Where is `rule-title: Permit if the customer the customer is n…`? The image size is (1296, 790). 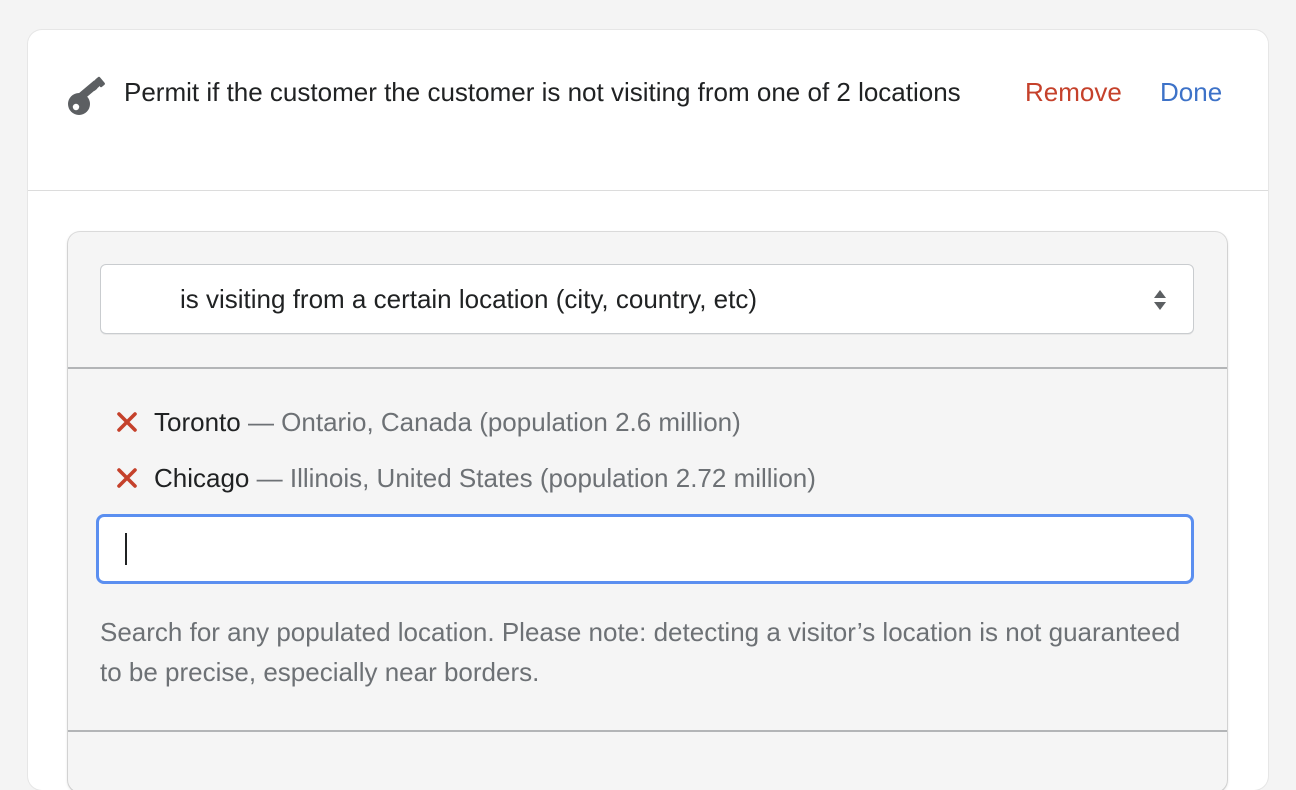
rule-title: Permit if the customer the customer is n… is located at coordinates (542, 92).